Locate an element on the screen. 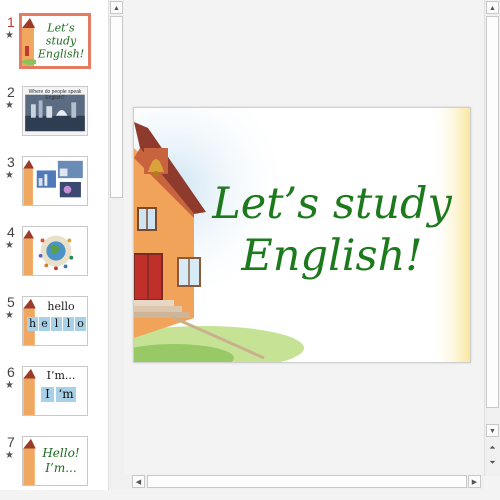  thumbnail-scrollbar: ▲ is located at coordinates (116, 250).